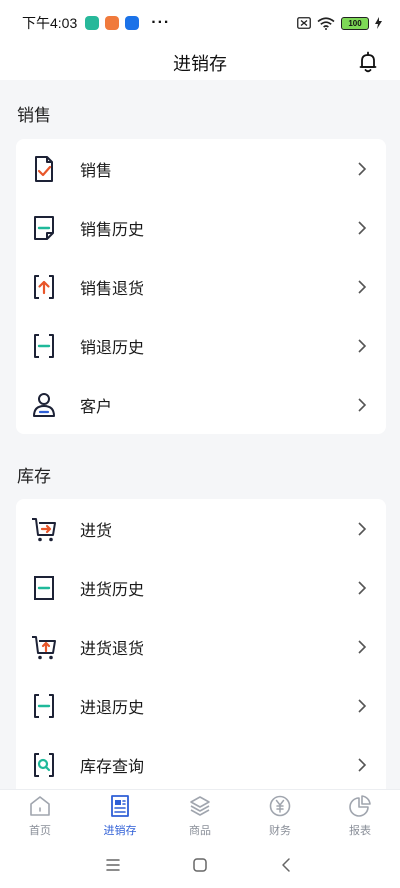 The width and height of the screenshot is (400, 888). Describe the element at coordinates (113, 865) in the screenshot. I see `menu-icon` at that location.